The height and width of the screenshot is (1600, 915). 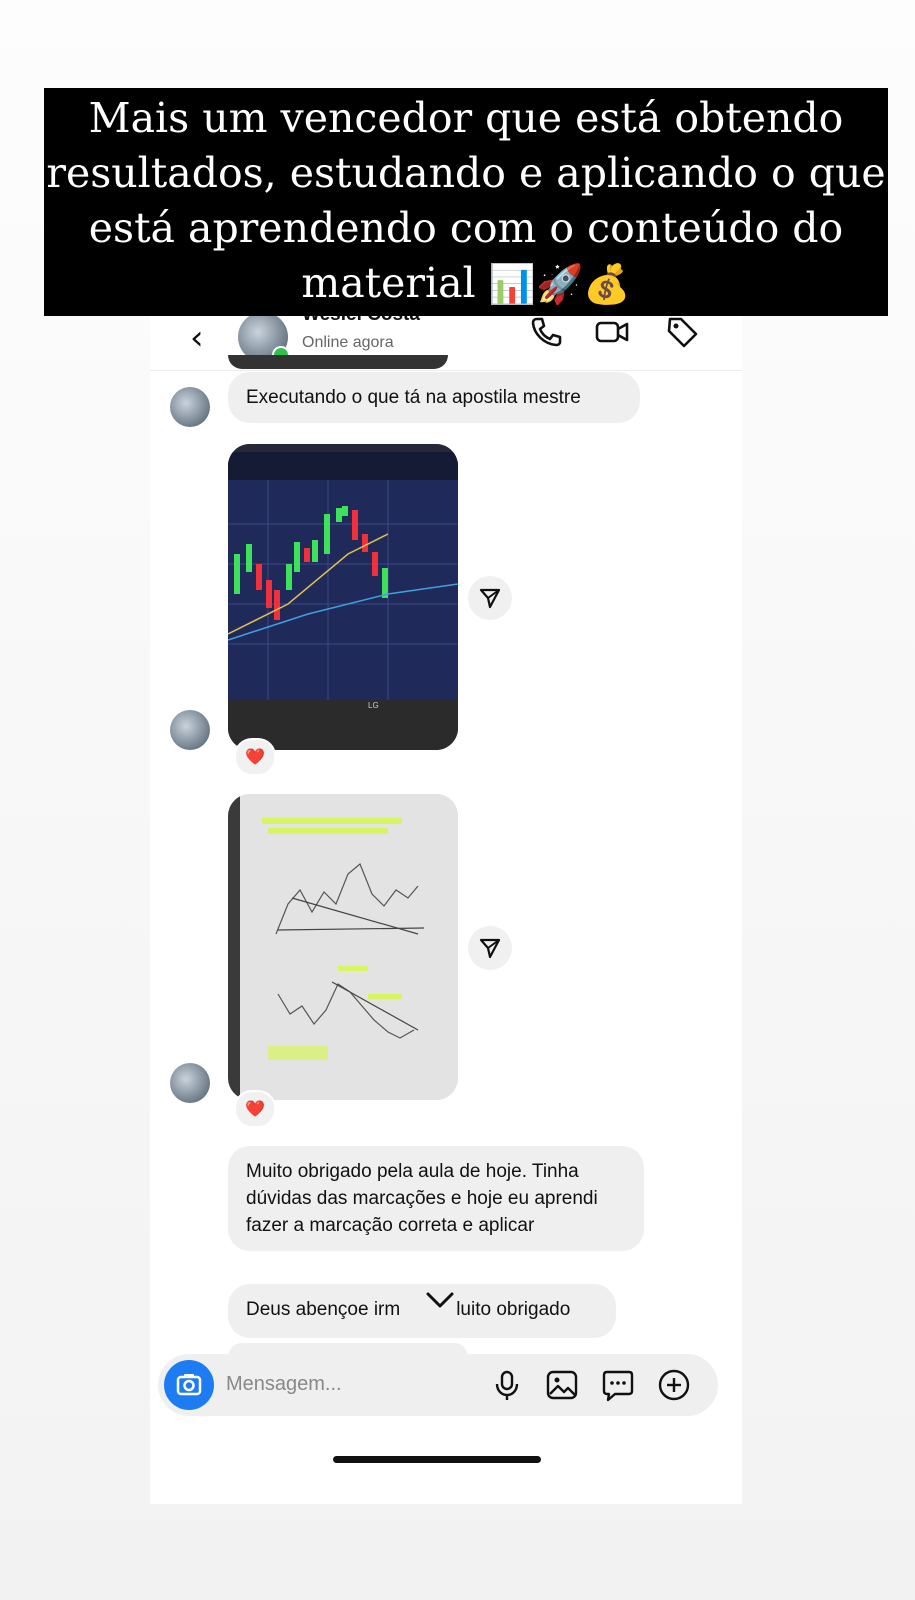 I want to click on scroll-to-bottom-button, so click(x=440, y=1300).